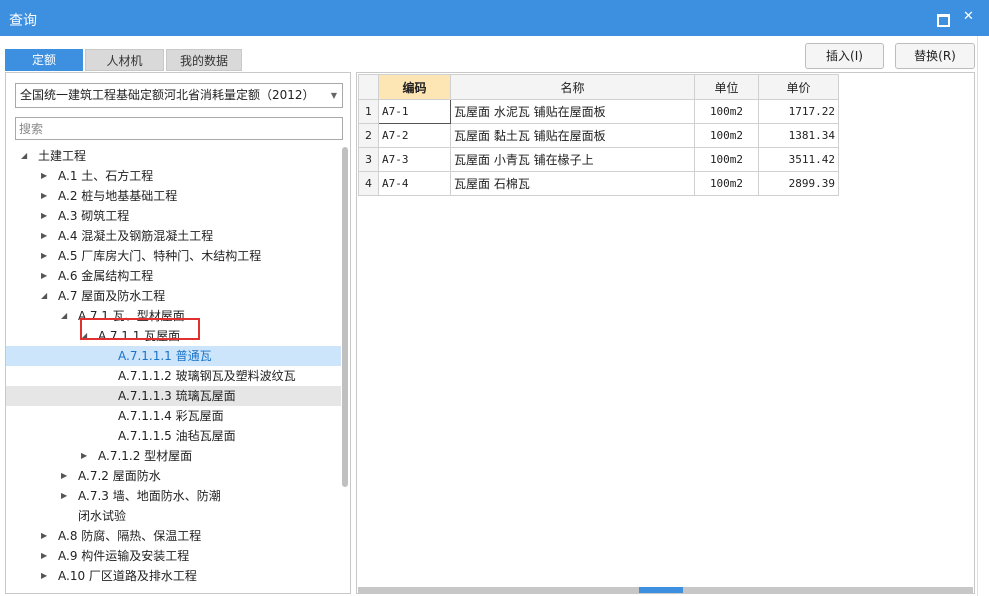  What do you see at coordinates (173, 196) in the screenshot?
I see `tree-item: ▶ A.2 桩与地基基础工程` at bounding box center [173, 196].